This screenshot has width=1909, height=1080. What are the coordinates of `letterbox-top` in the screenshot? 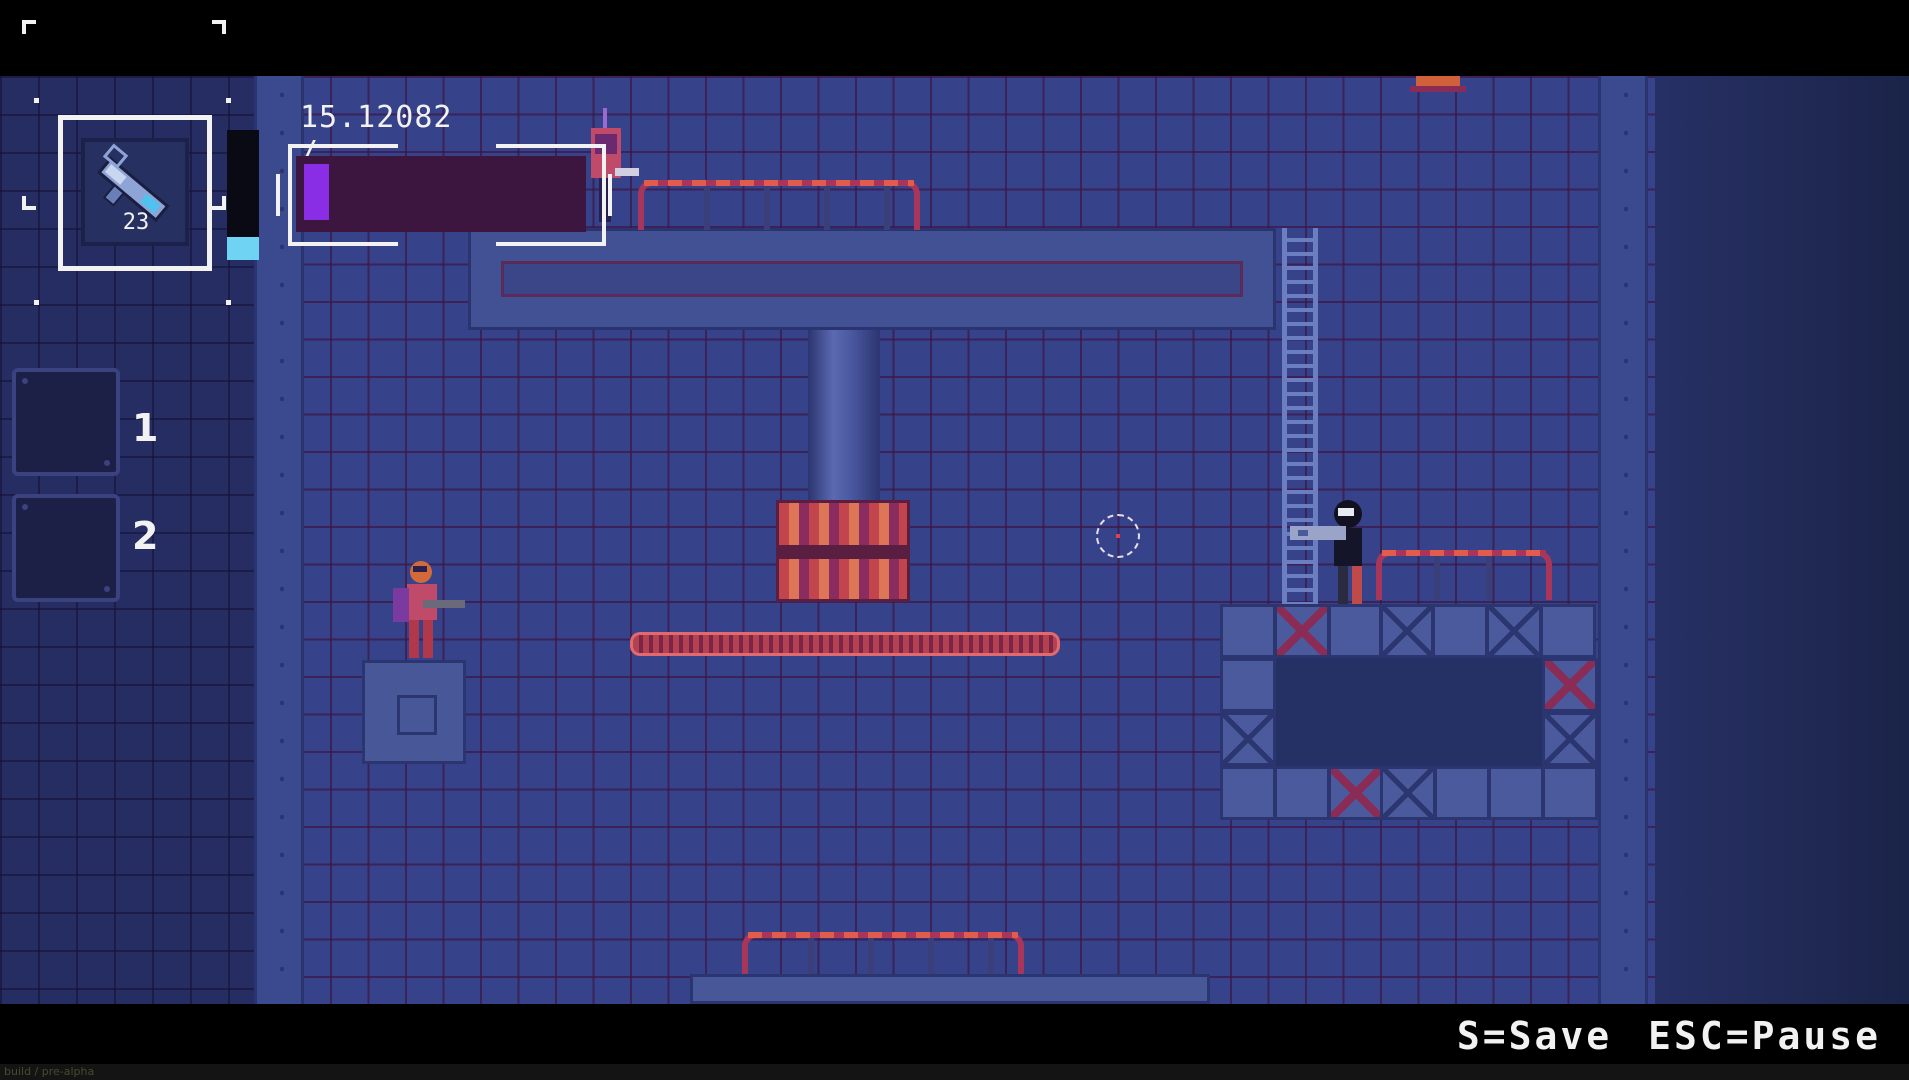 It's located at (954, 38).